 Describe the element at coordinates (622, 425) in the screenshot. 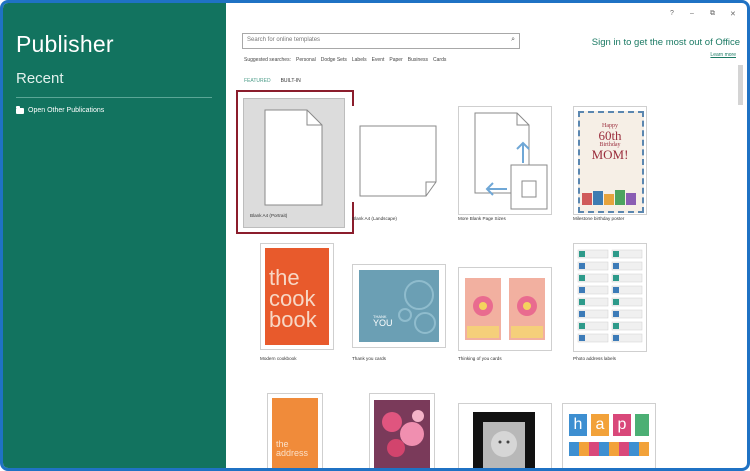

I see `happy-letter: p` at that location.